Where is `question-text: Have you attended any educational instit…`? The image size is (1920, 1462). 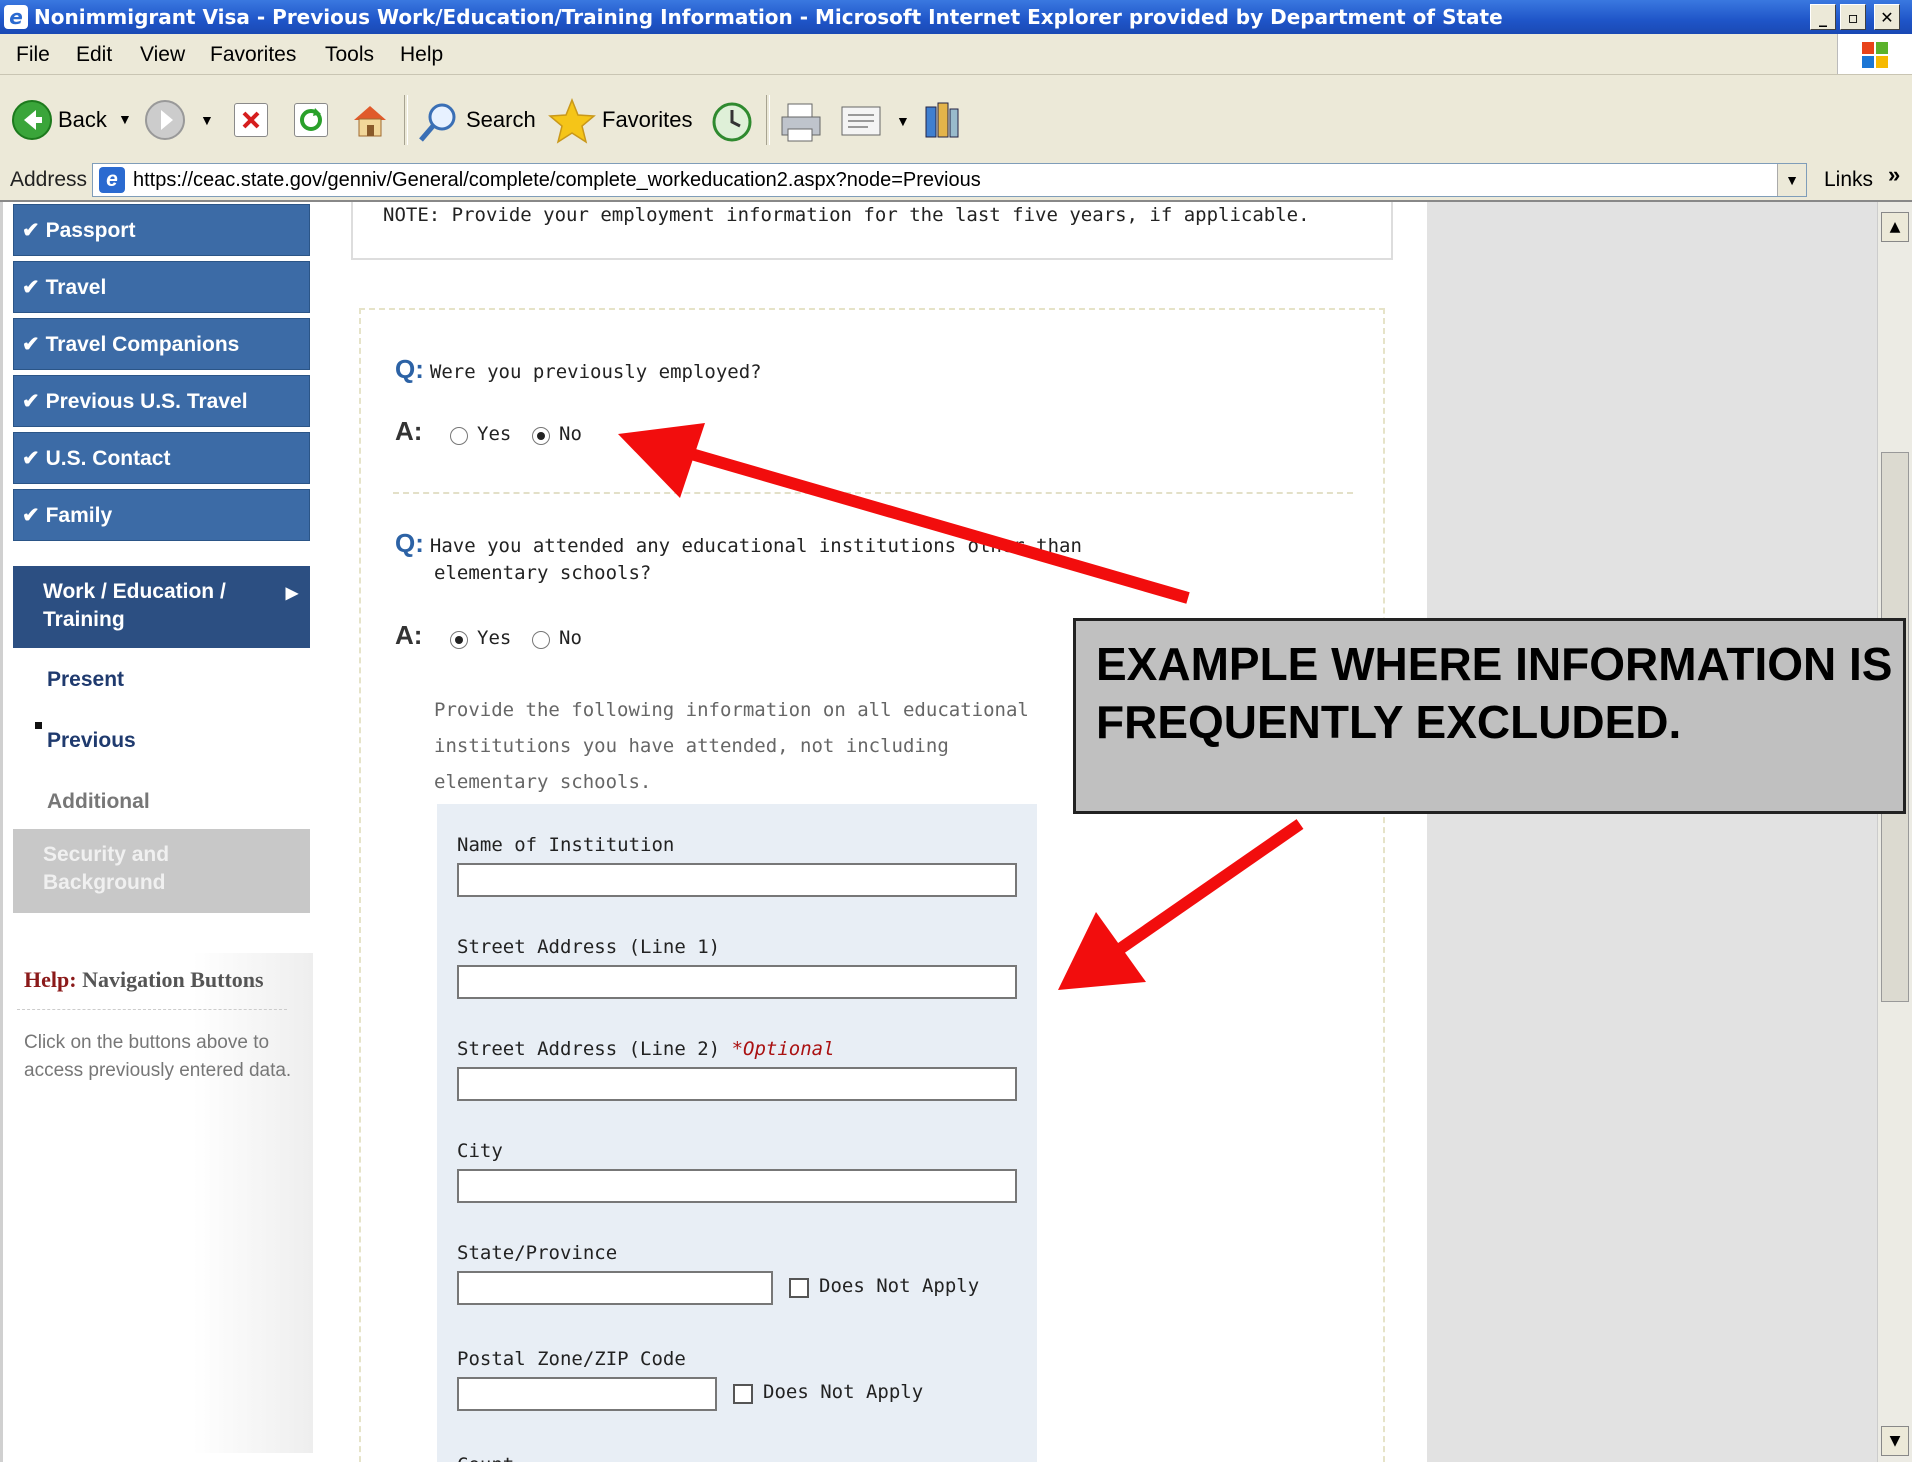 question-text: Have you attended any educational instit… is located at coordinates (755, 546).